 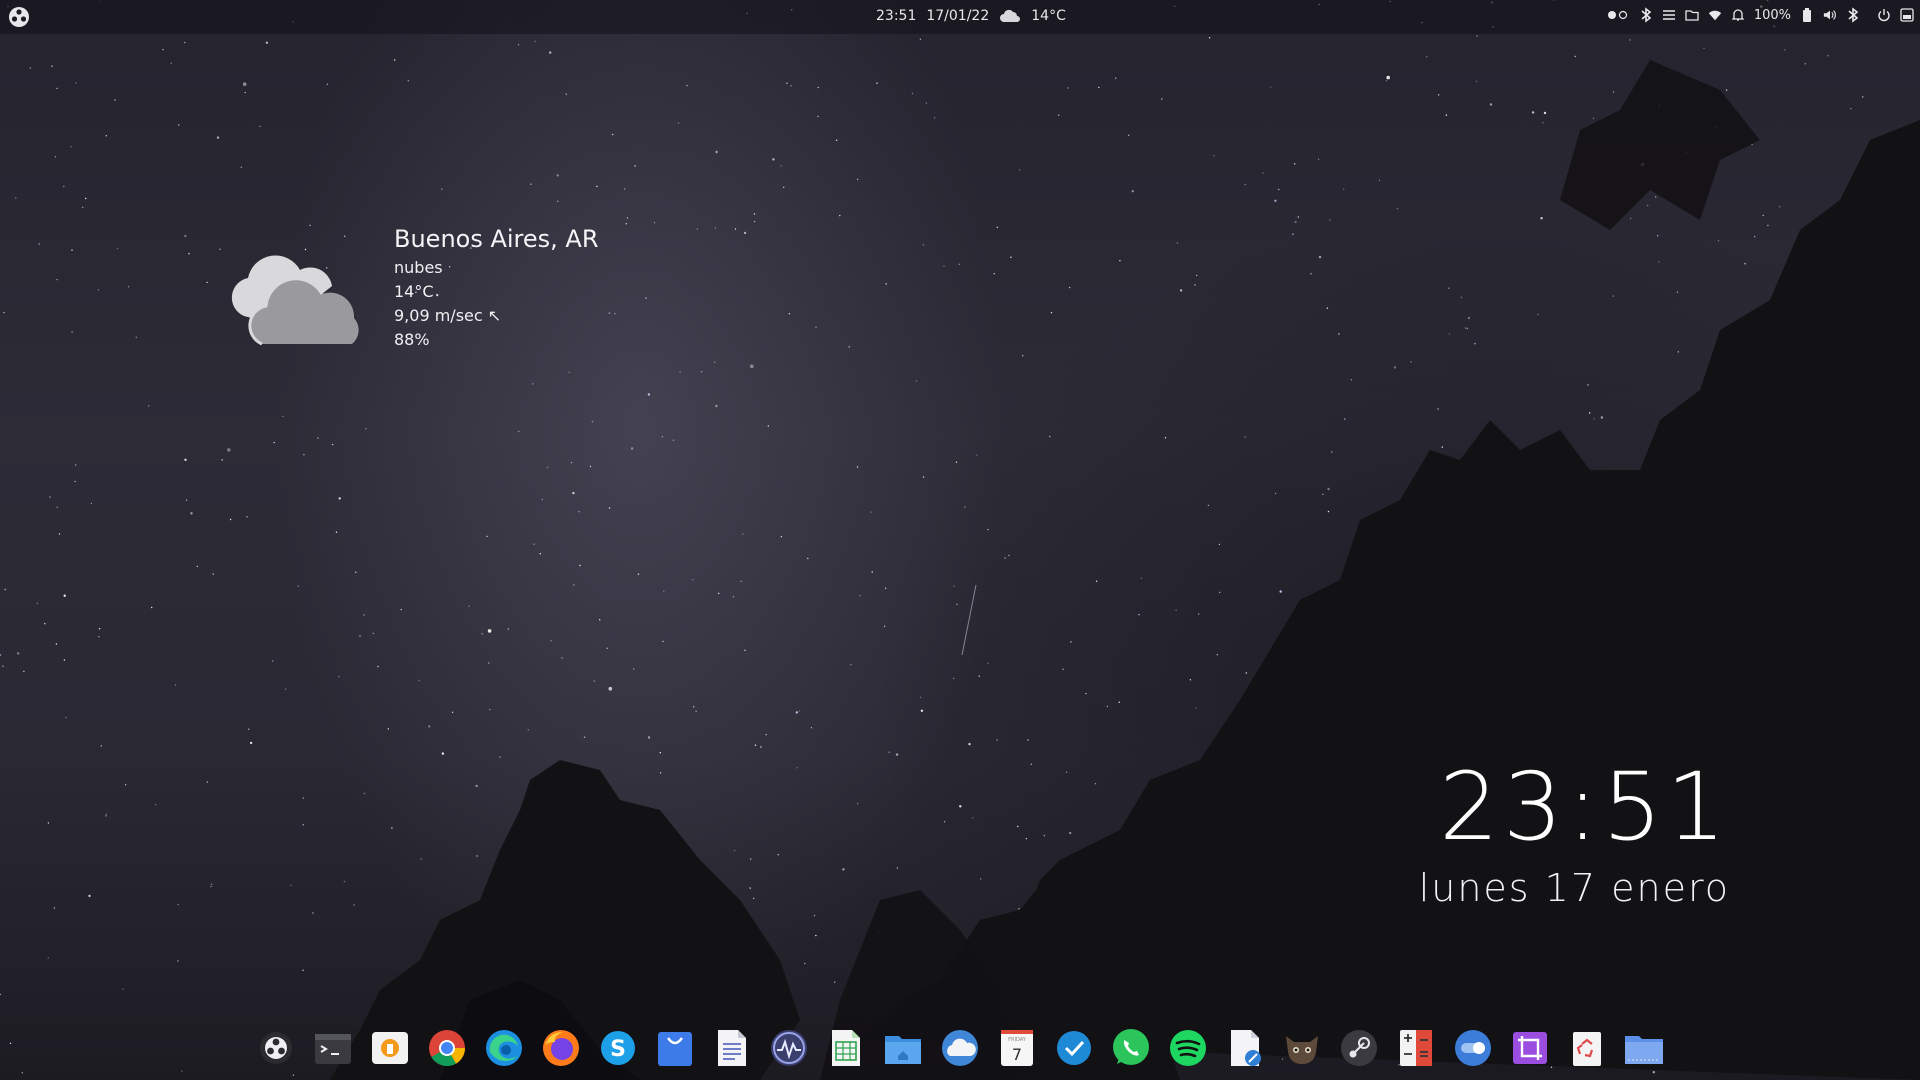 I want to click on installer-icon, so click(x=390, y=1048).